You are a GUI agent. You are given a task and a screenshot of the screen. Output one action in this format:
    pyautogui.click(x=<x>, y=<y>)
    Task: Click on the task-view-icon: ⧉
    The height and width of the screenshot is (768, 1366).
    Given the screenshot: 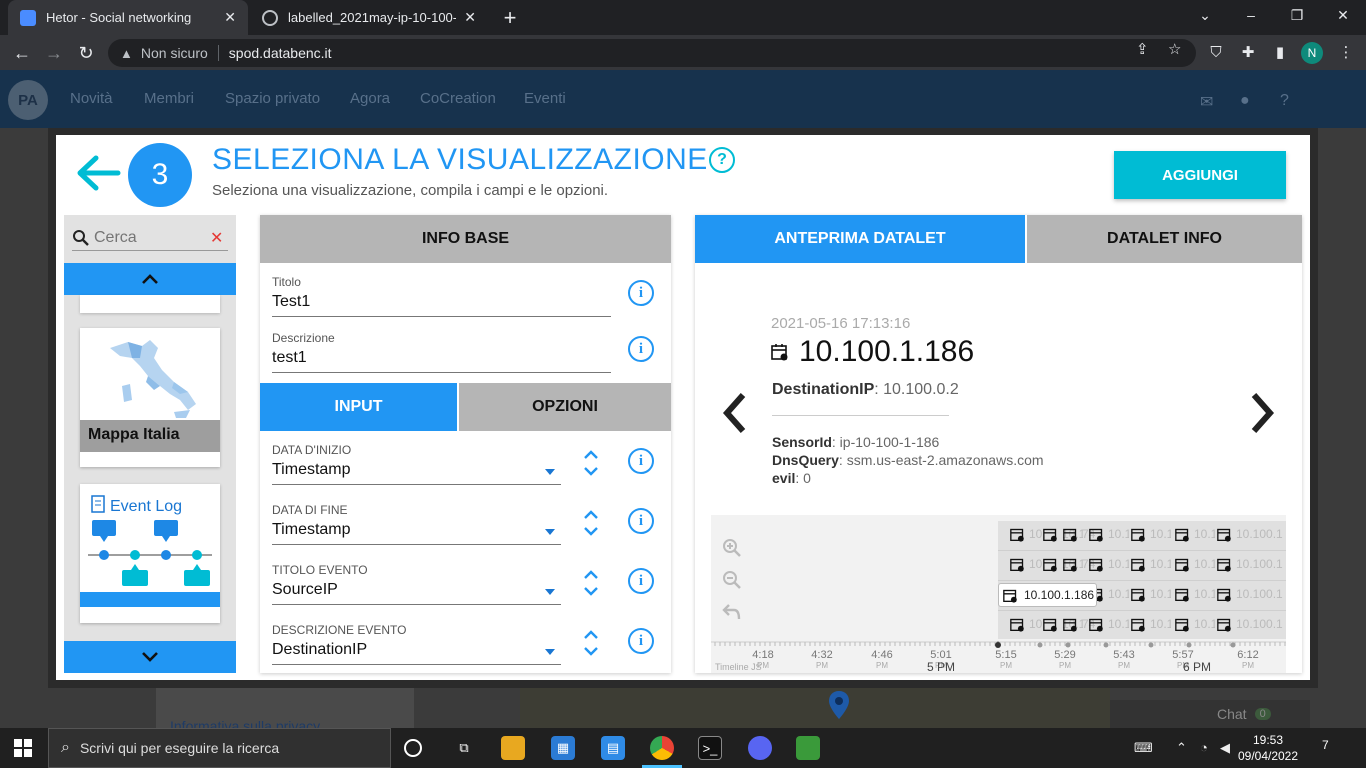 What is the action you would take?
    pyautogui.click(x=464, y=748)
    